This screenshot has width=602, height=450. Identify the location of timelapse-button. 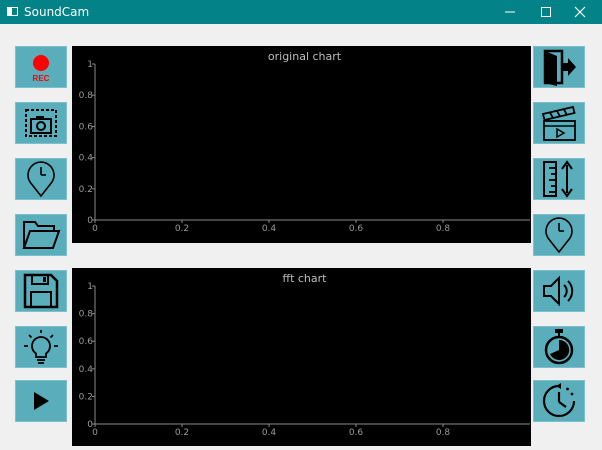
(559, 401).